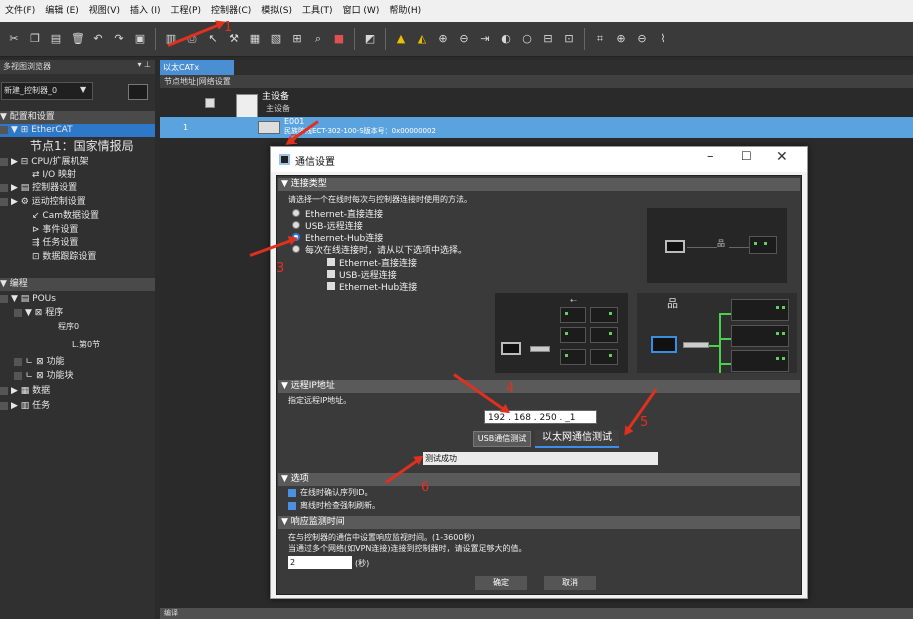 The width and height of the screenshot is (913, 619). What do you see at coordinates (77, 162) in the screenshot?
I see `tree-item-cpu: ▶ ⊟ CPU/扩展机架` at bounding box center [77, 162].